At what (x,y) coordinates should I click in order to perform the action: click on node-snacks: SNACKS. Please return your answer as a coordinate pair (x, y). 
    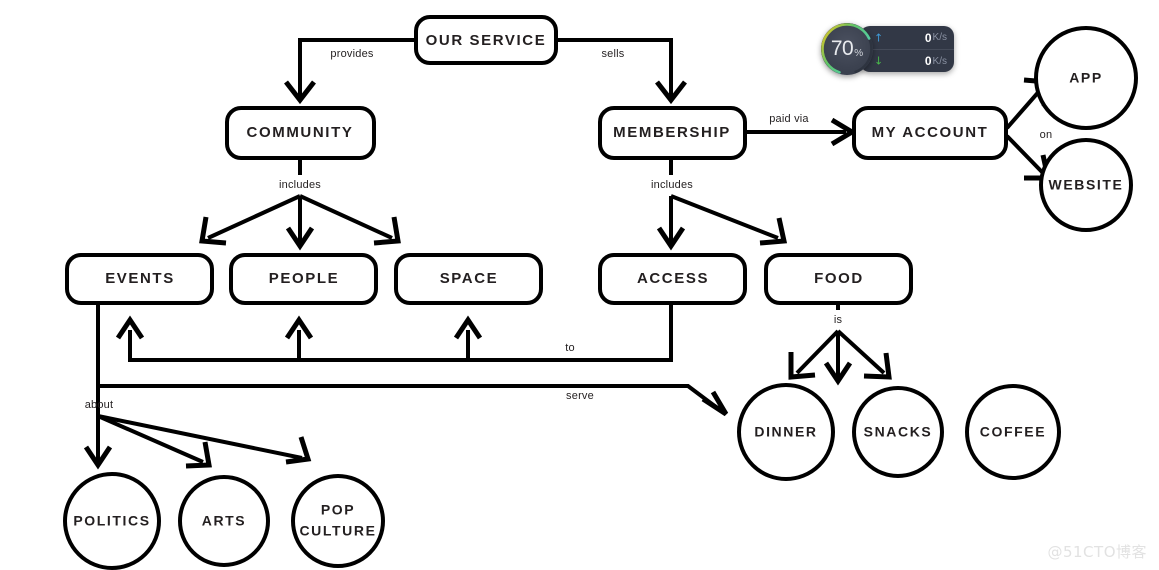
    Looking at the image, I should click on (898, 432).